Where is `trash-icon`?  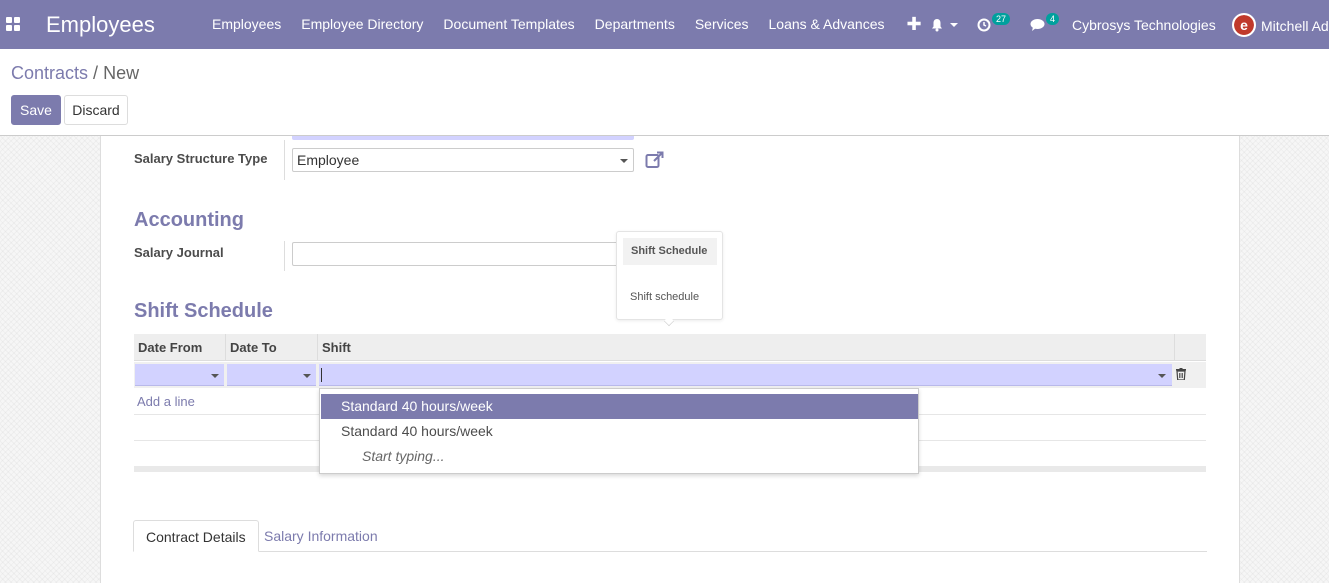
trash-icon is located at coordinates (1181, 374).